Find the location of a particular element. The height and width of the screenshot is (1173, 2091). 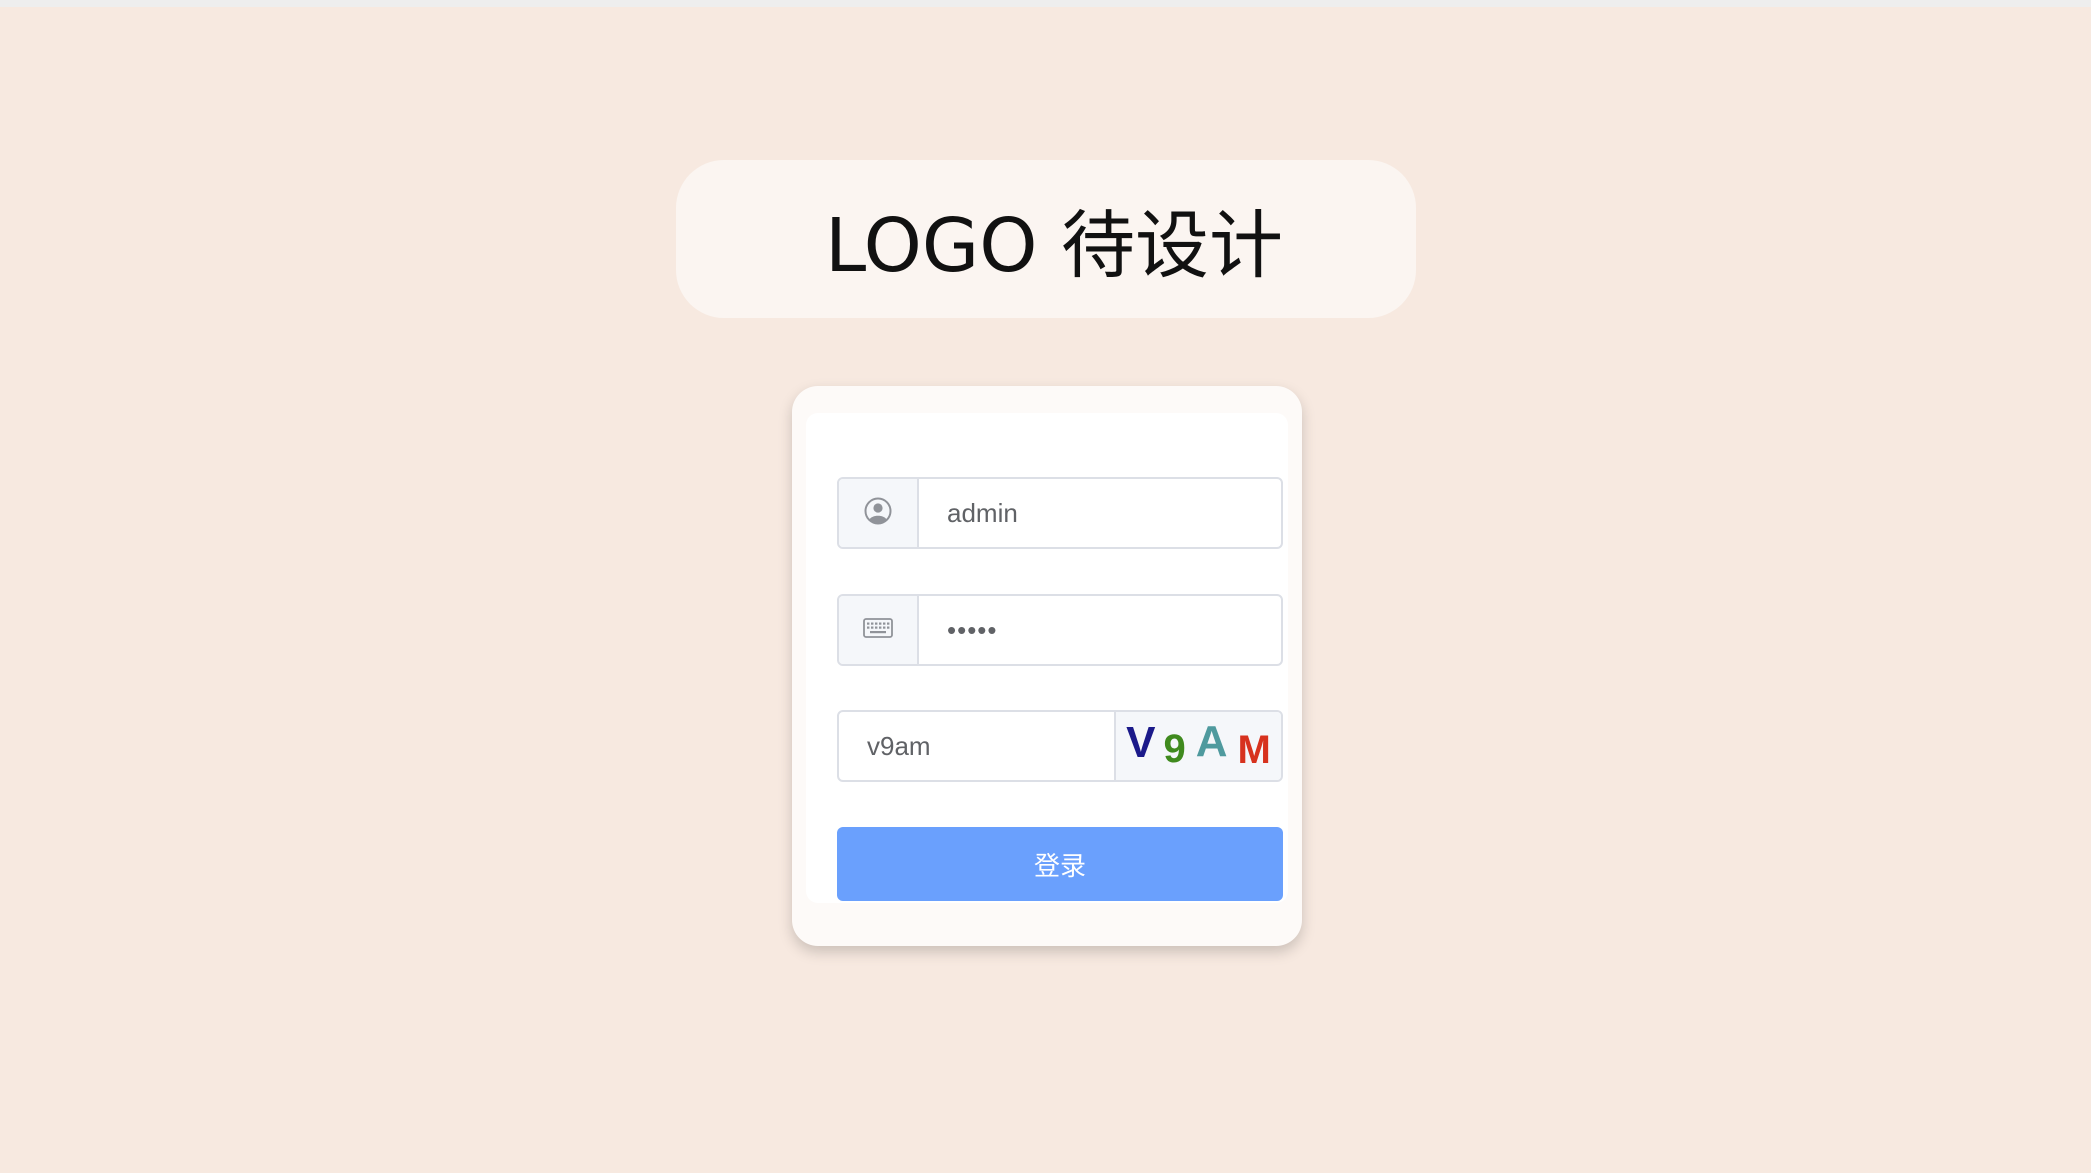

captcha-field: V 9 A M is located at coordinates (1060, 746).